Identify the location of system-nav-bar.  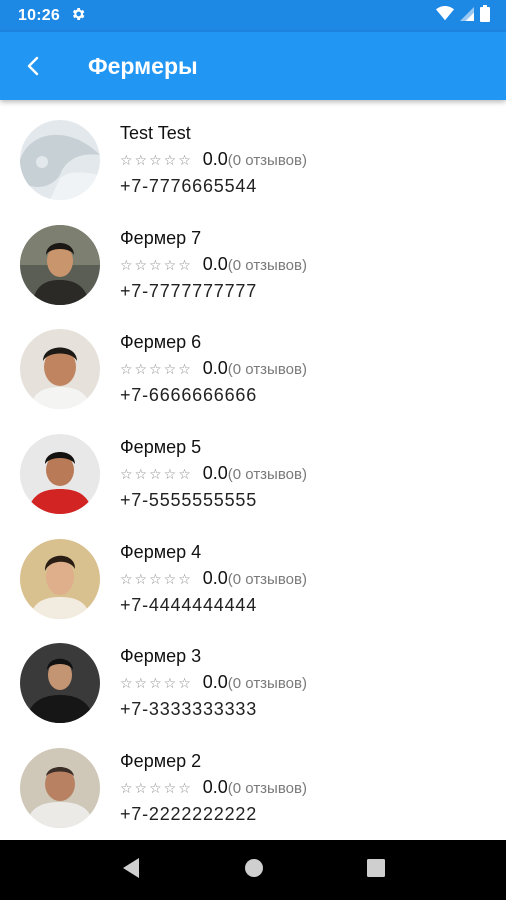
(253, 870).